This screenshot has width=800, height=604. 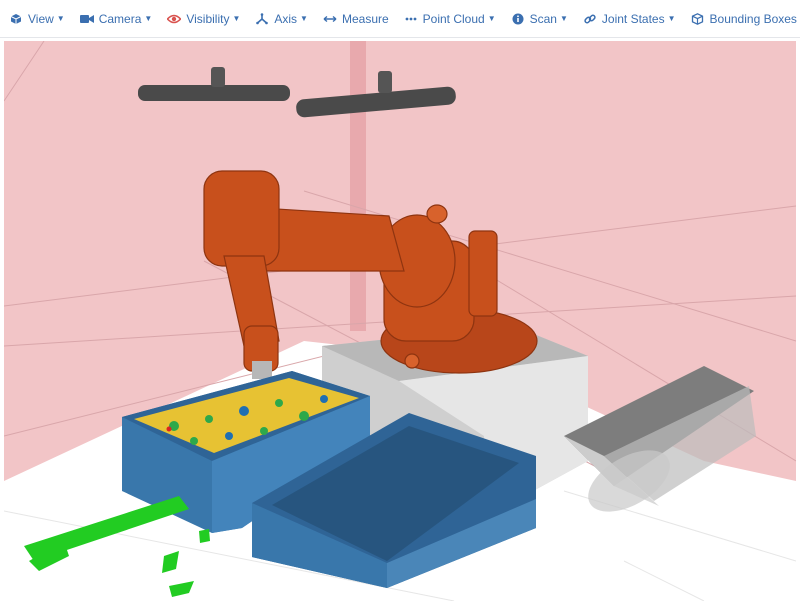 I want to click on camera-menu: Camera ▼, so click(x=116, y=18).